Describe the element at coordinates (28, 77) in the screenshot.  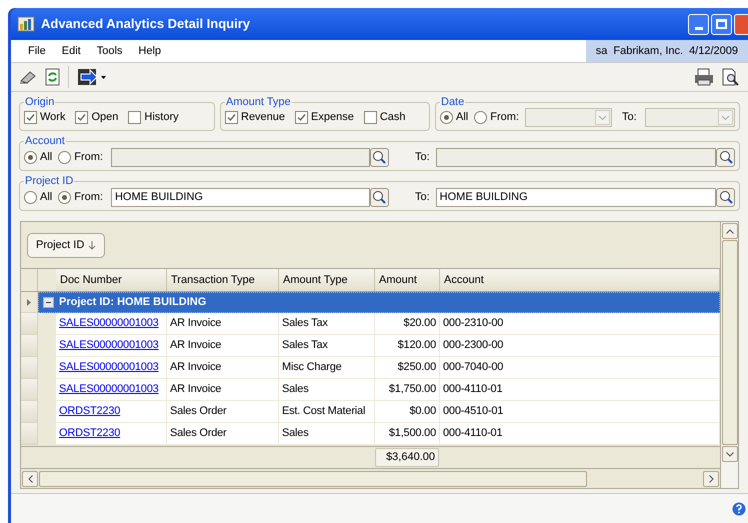
I see `eraser-icon` at that location.